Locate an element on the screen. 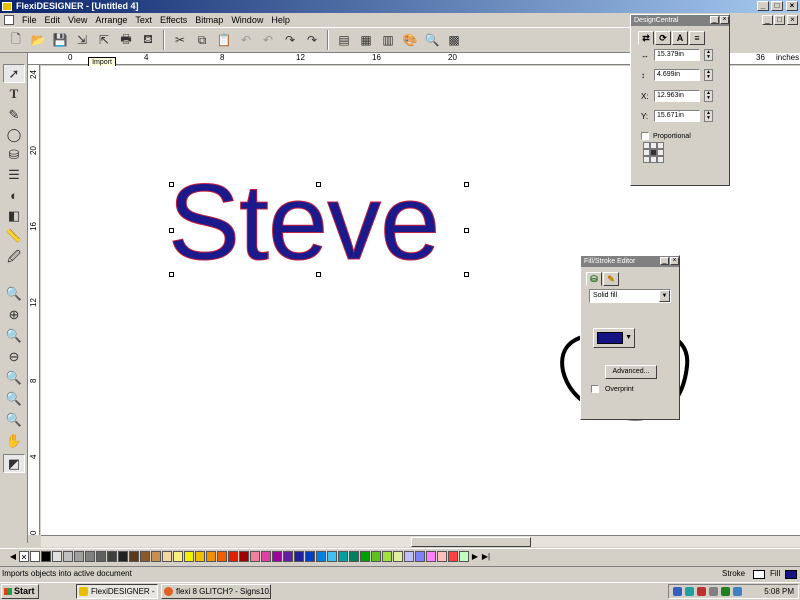 This screenshot has width=800, height=600. tab-transform: ⇄ is located at coordinates (646, 38).